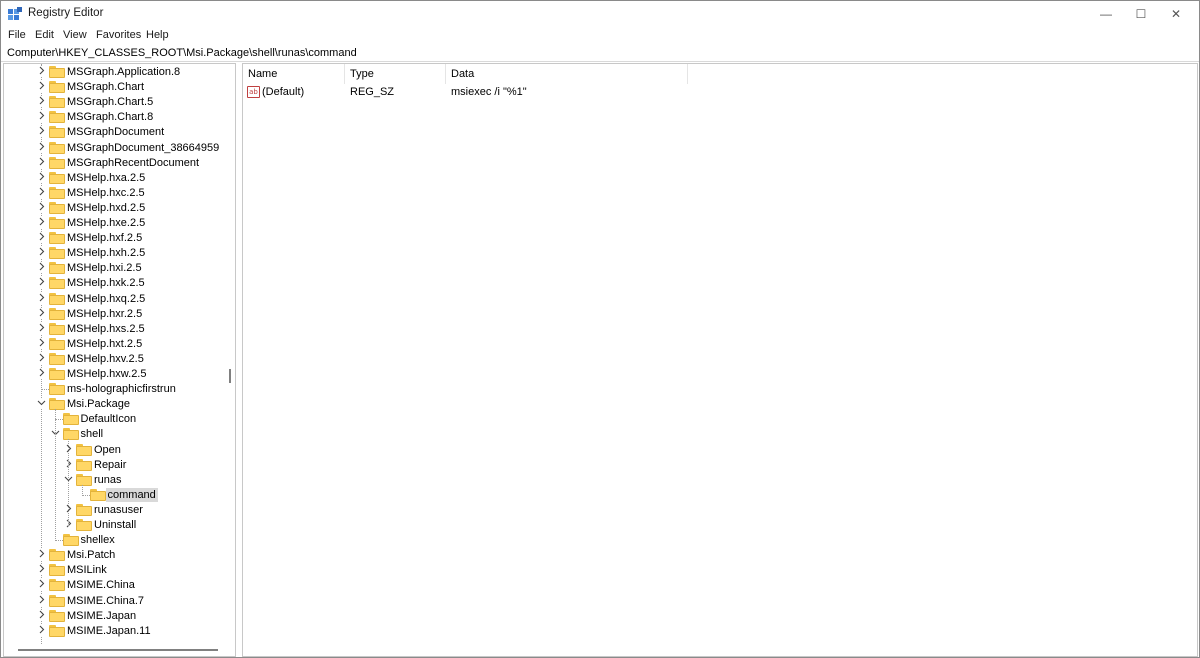  I want to click on tree-item: MSIME.China.7, so click(114, 601).